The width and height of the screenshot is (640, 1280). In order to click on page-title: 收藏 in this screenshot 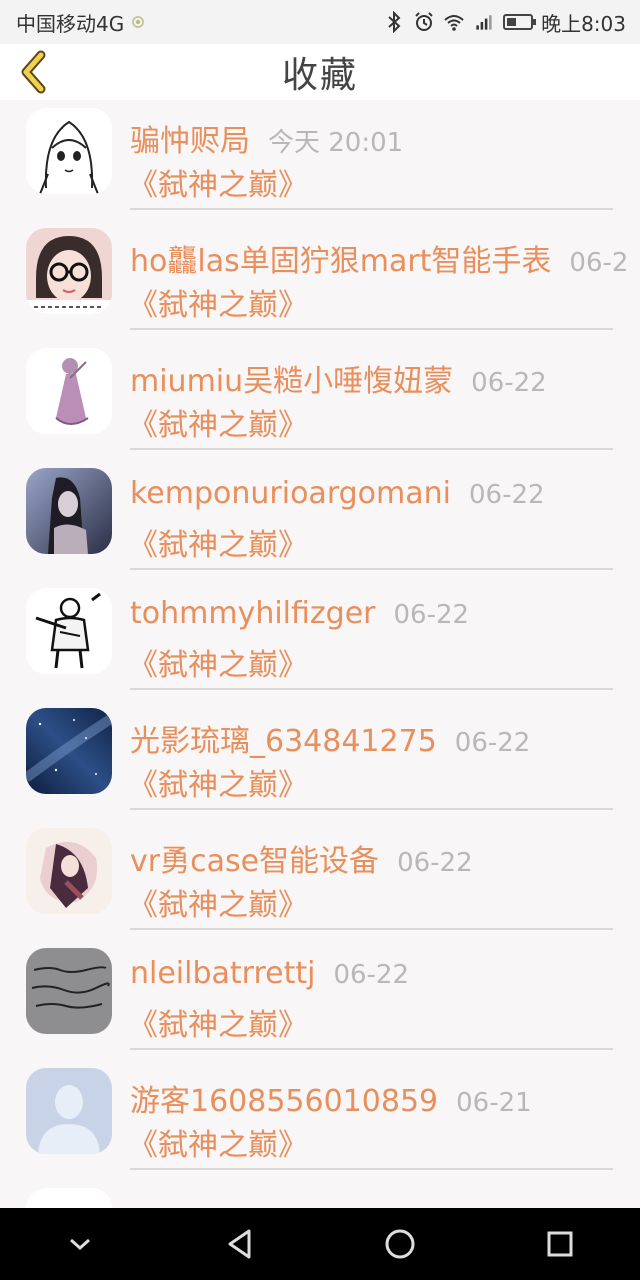, I will do `click(319, 75)`.